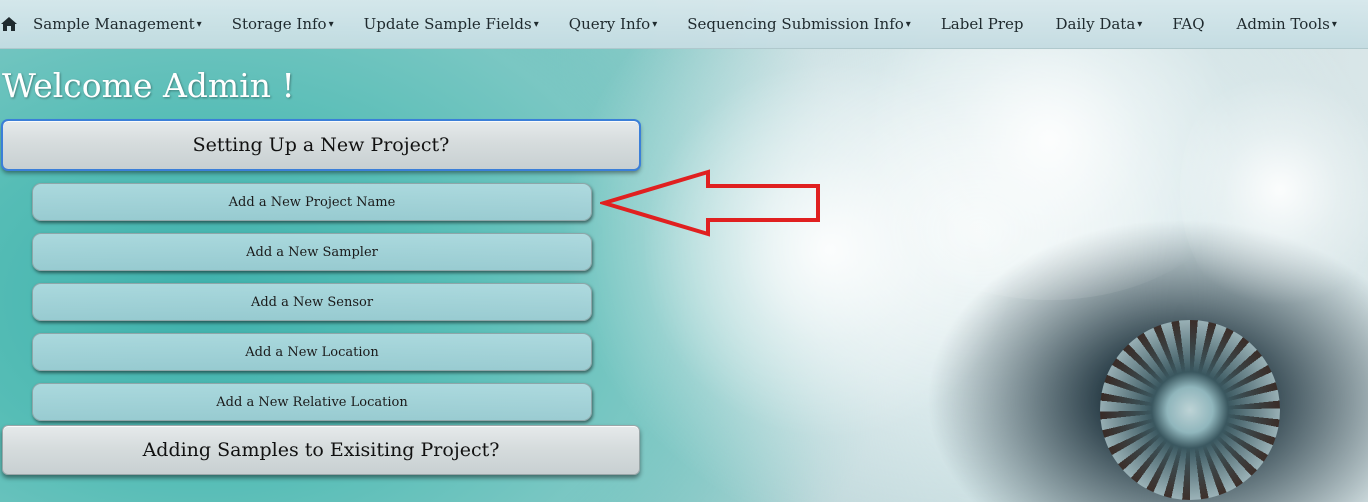 This screenshot has width=1368, height=502. I want to click on nav-daily-data: Daily Data ▾, so click(1099, 24).